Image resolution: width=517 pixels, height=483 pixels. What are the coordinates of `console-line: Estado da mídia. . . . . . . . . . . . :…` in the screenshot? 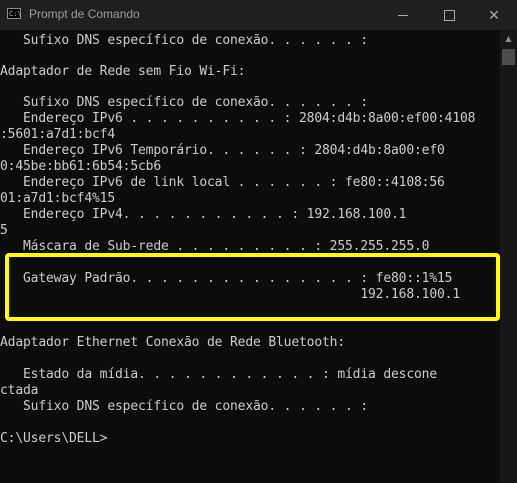 It's located at (219, 374).